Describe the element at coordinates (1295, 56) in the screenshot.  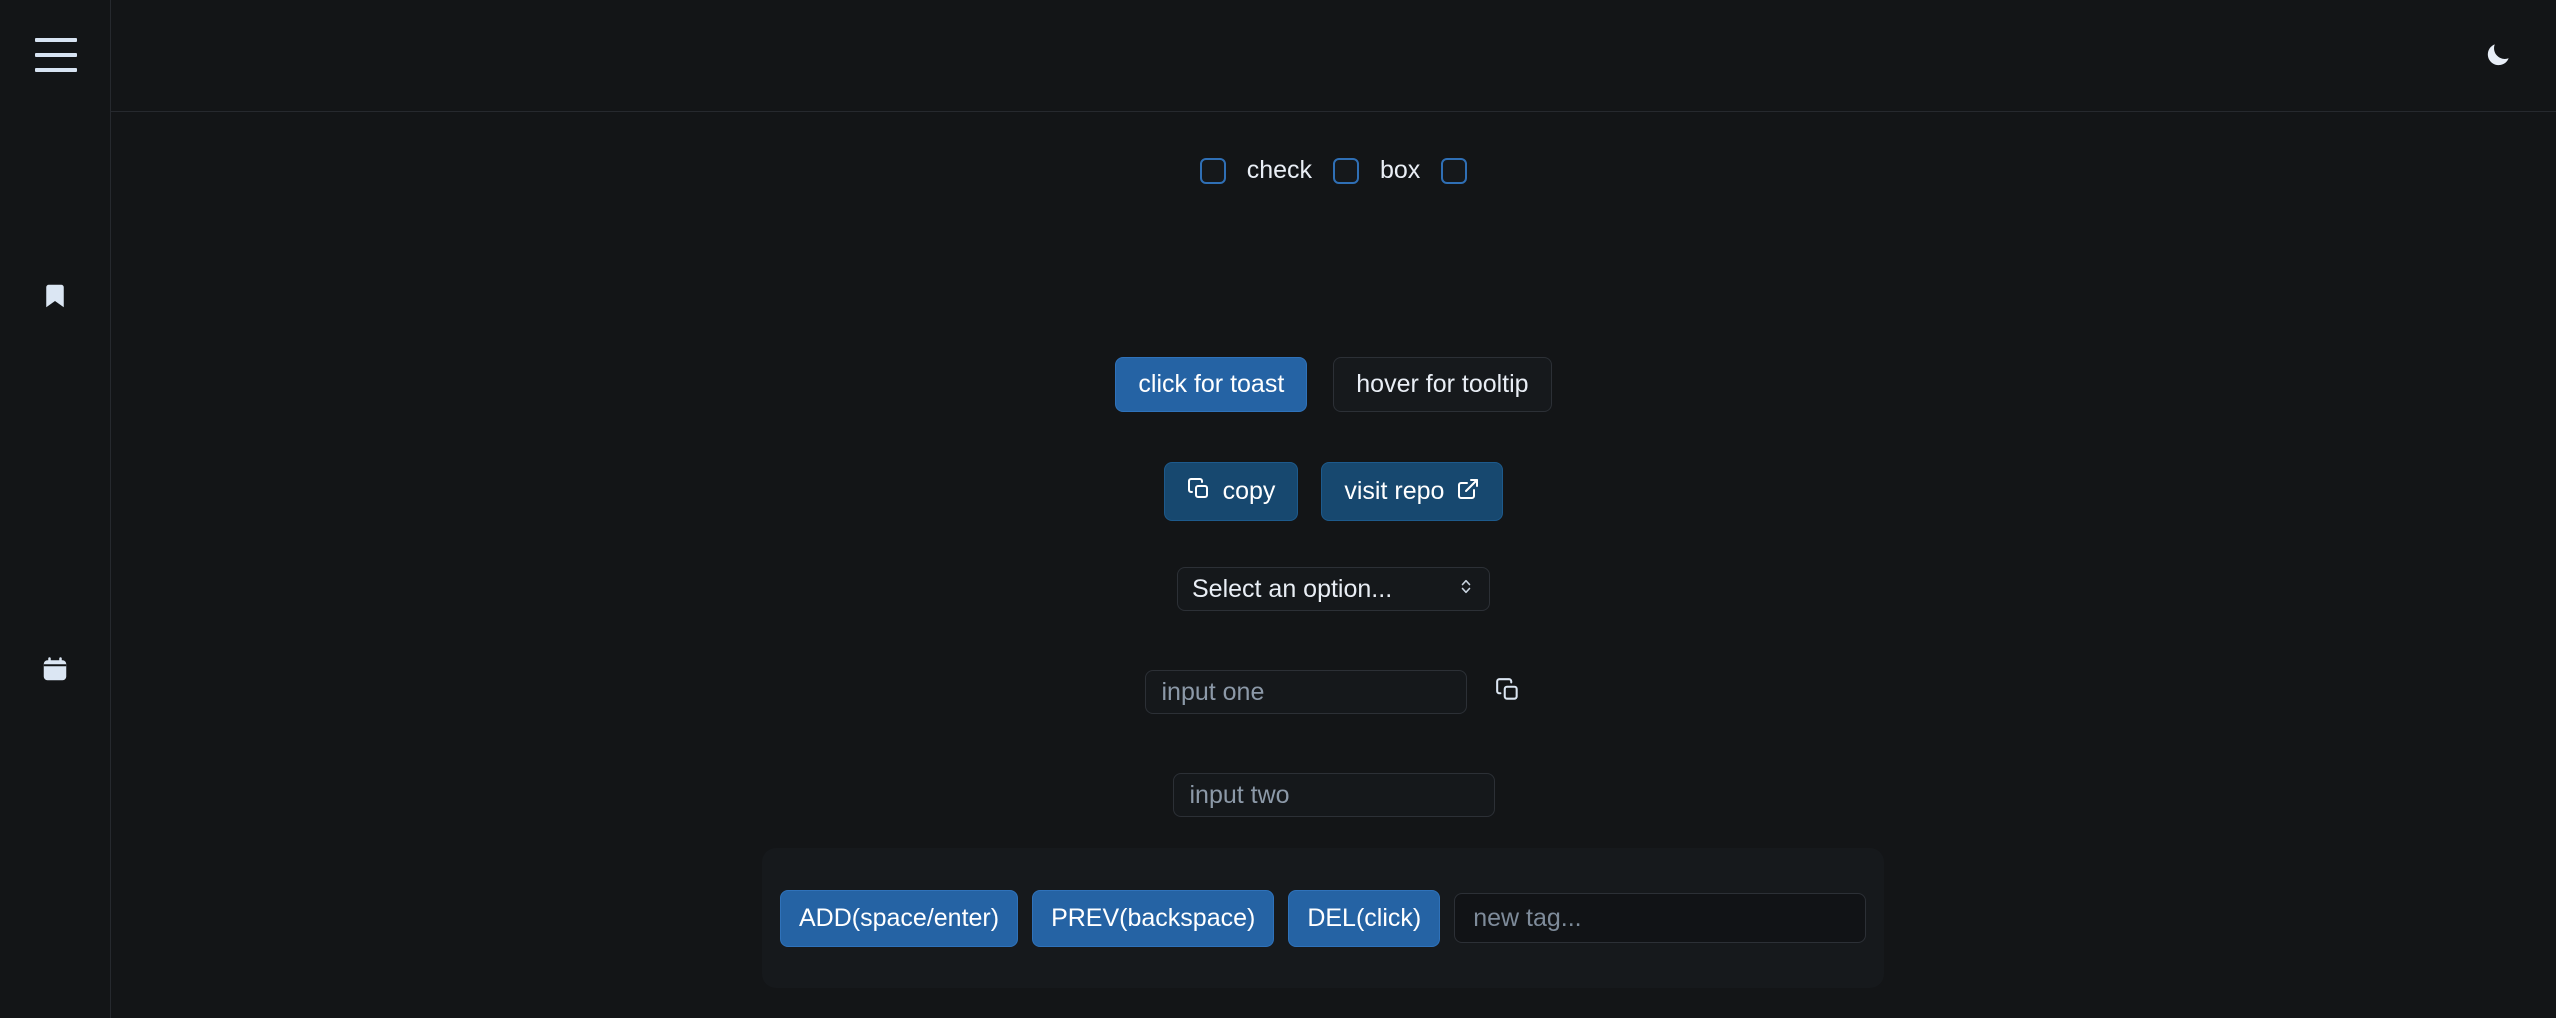
I see `header` at that location.